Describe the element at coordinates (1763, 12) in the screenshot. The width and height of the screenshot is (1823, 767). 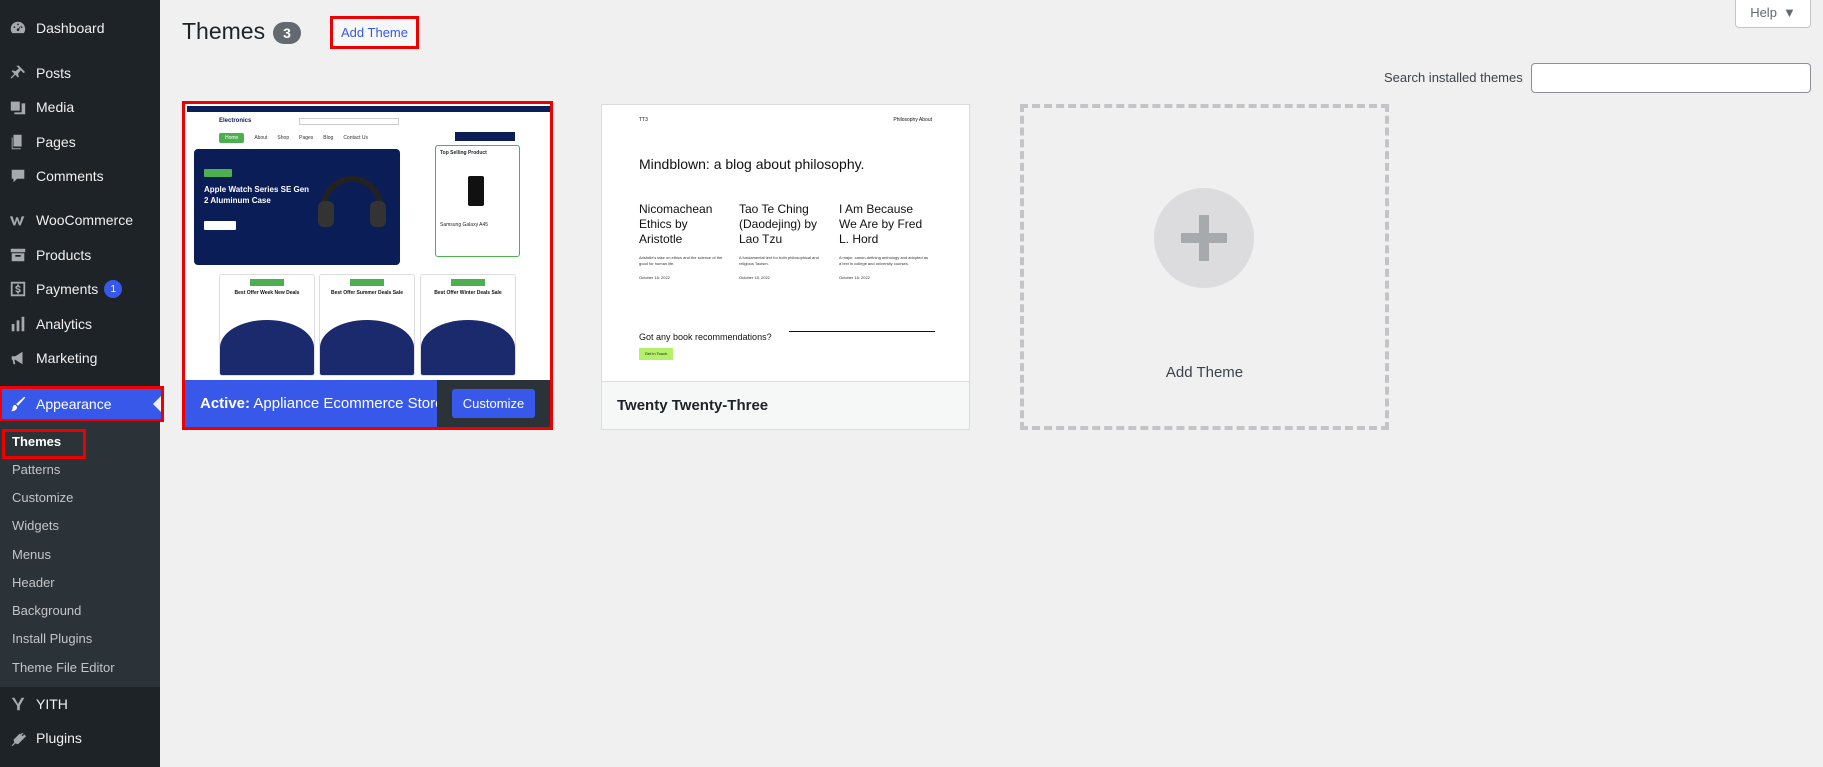
I see `help-label: Help` at that location.